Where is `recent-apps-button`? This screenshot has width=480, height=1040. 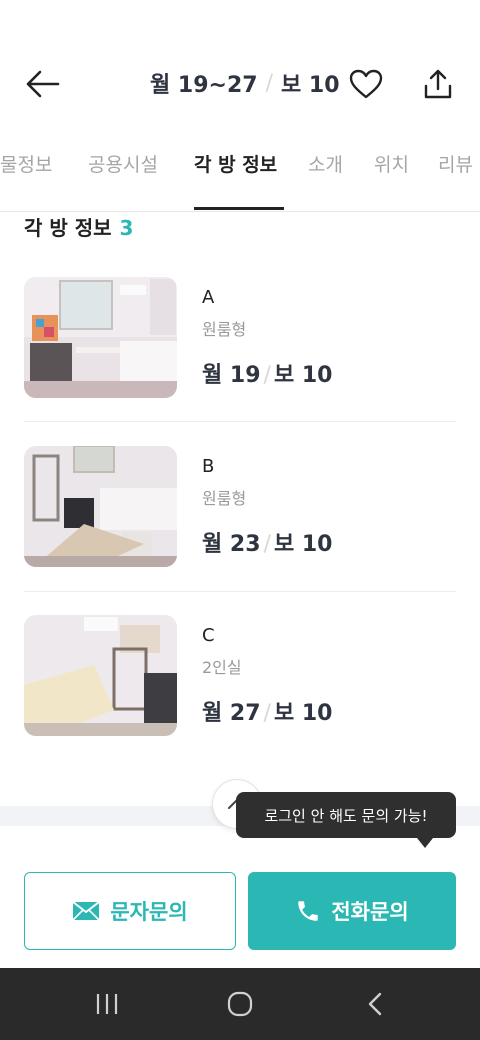 recent-apps-button is located at coordinates (107, 1004).